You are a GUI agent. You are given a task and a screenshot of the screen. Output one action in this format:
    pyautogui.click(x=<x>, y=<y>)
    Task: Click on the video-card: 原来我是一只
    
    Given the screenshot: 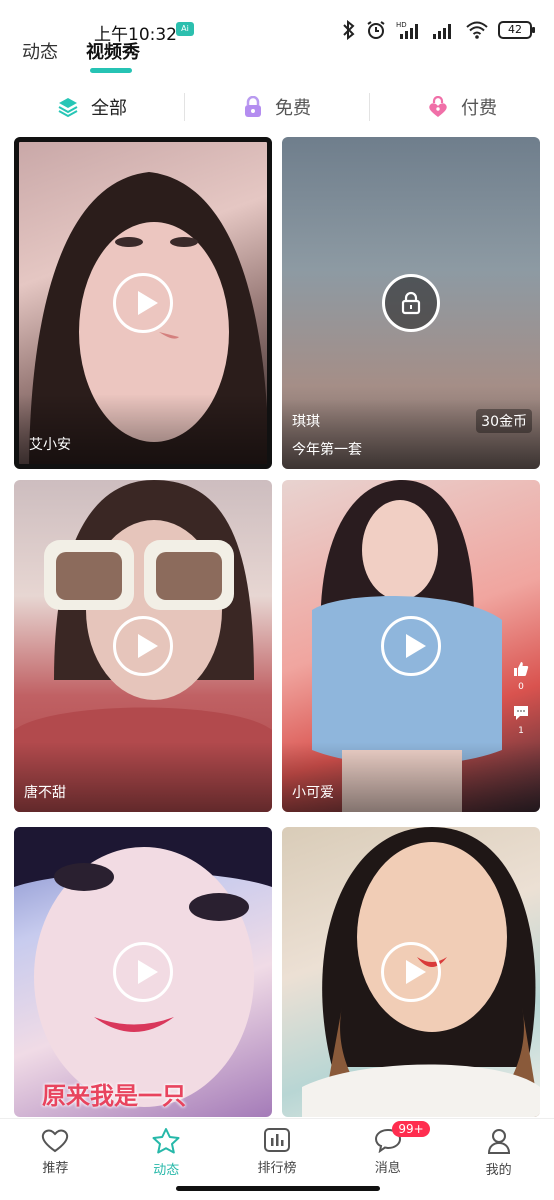 What is the action you would take?
    pyautogui.click(x=143, y=972)
    